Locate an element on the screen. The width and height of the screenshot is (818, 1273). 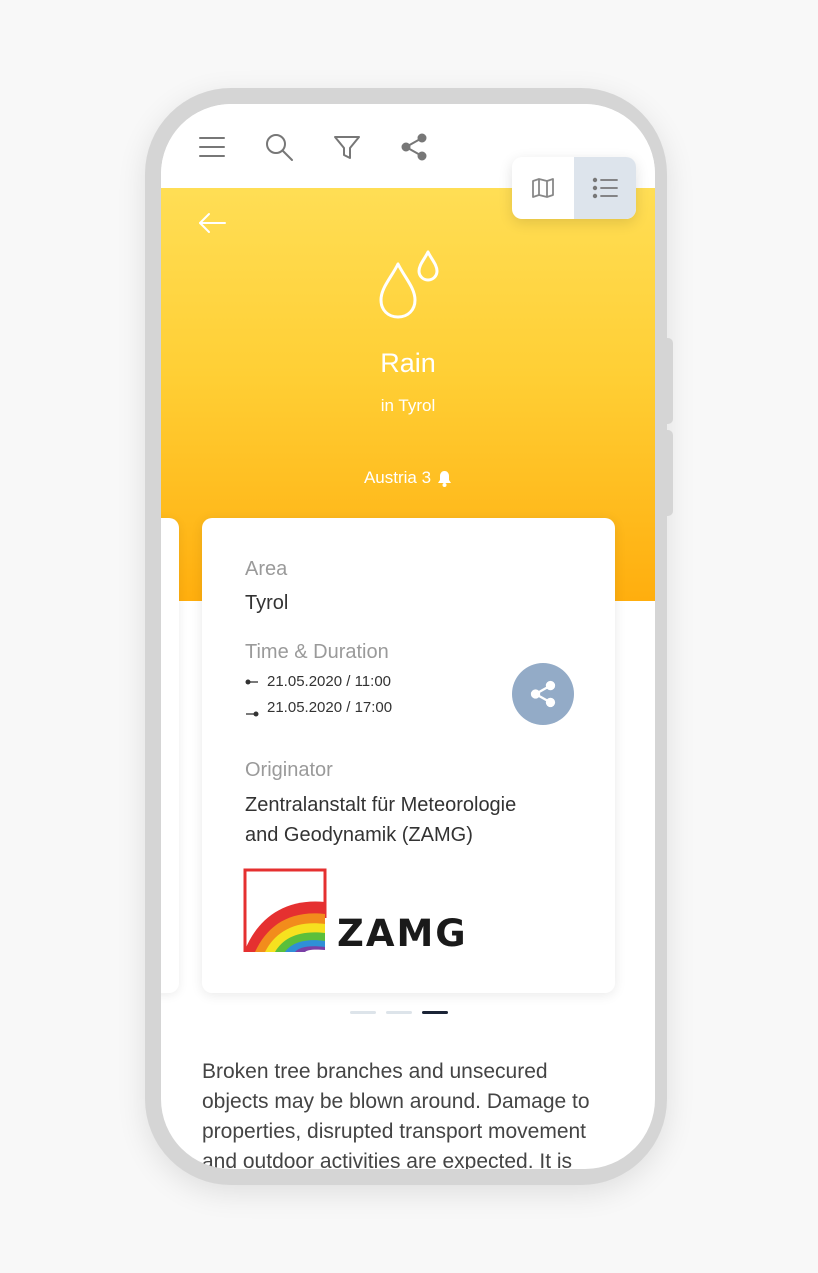
end-time: 21.05.2020 / 17:00 is located at coordinates (330, 707).